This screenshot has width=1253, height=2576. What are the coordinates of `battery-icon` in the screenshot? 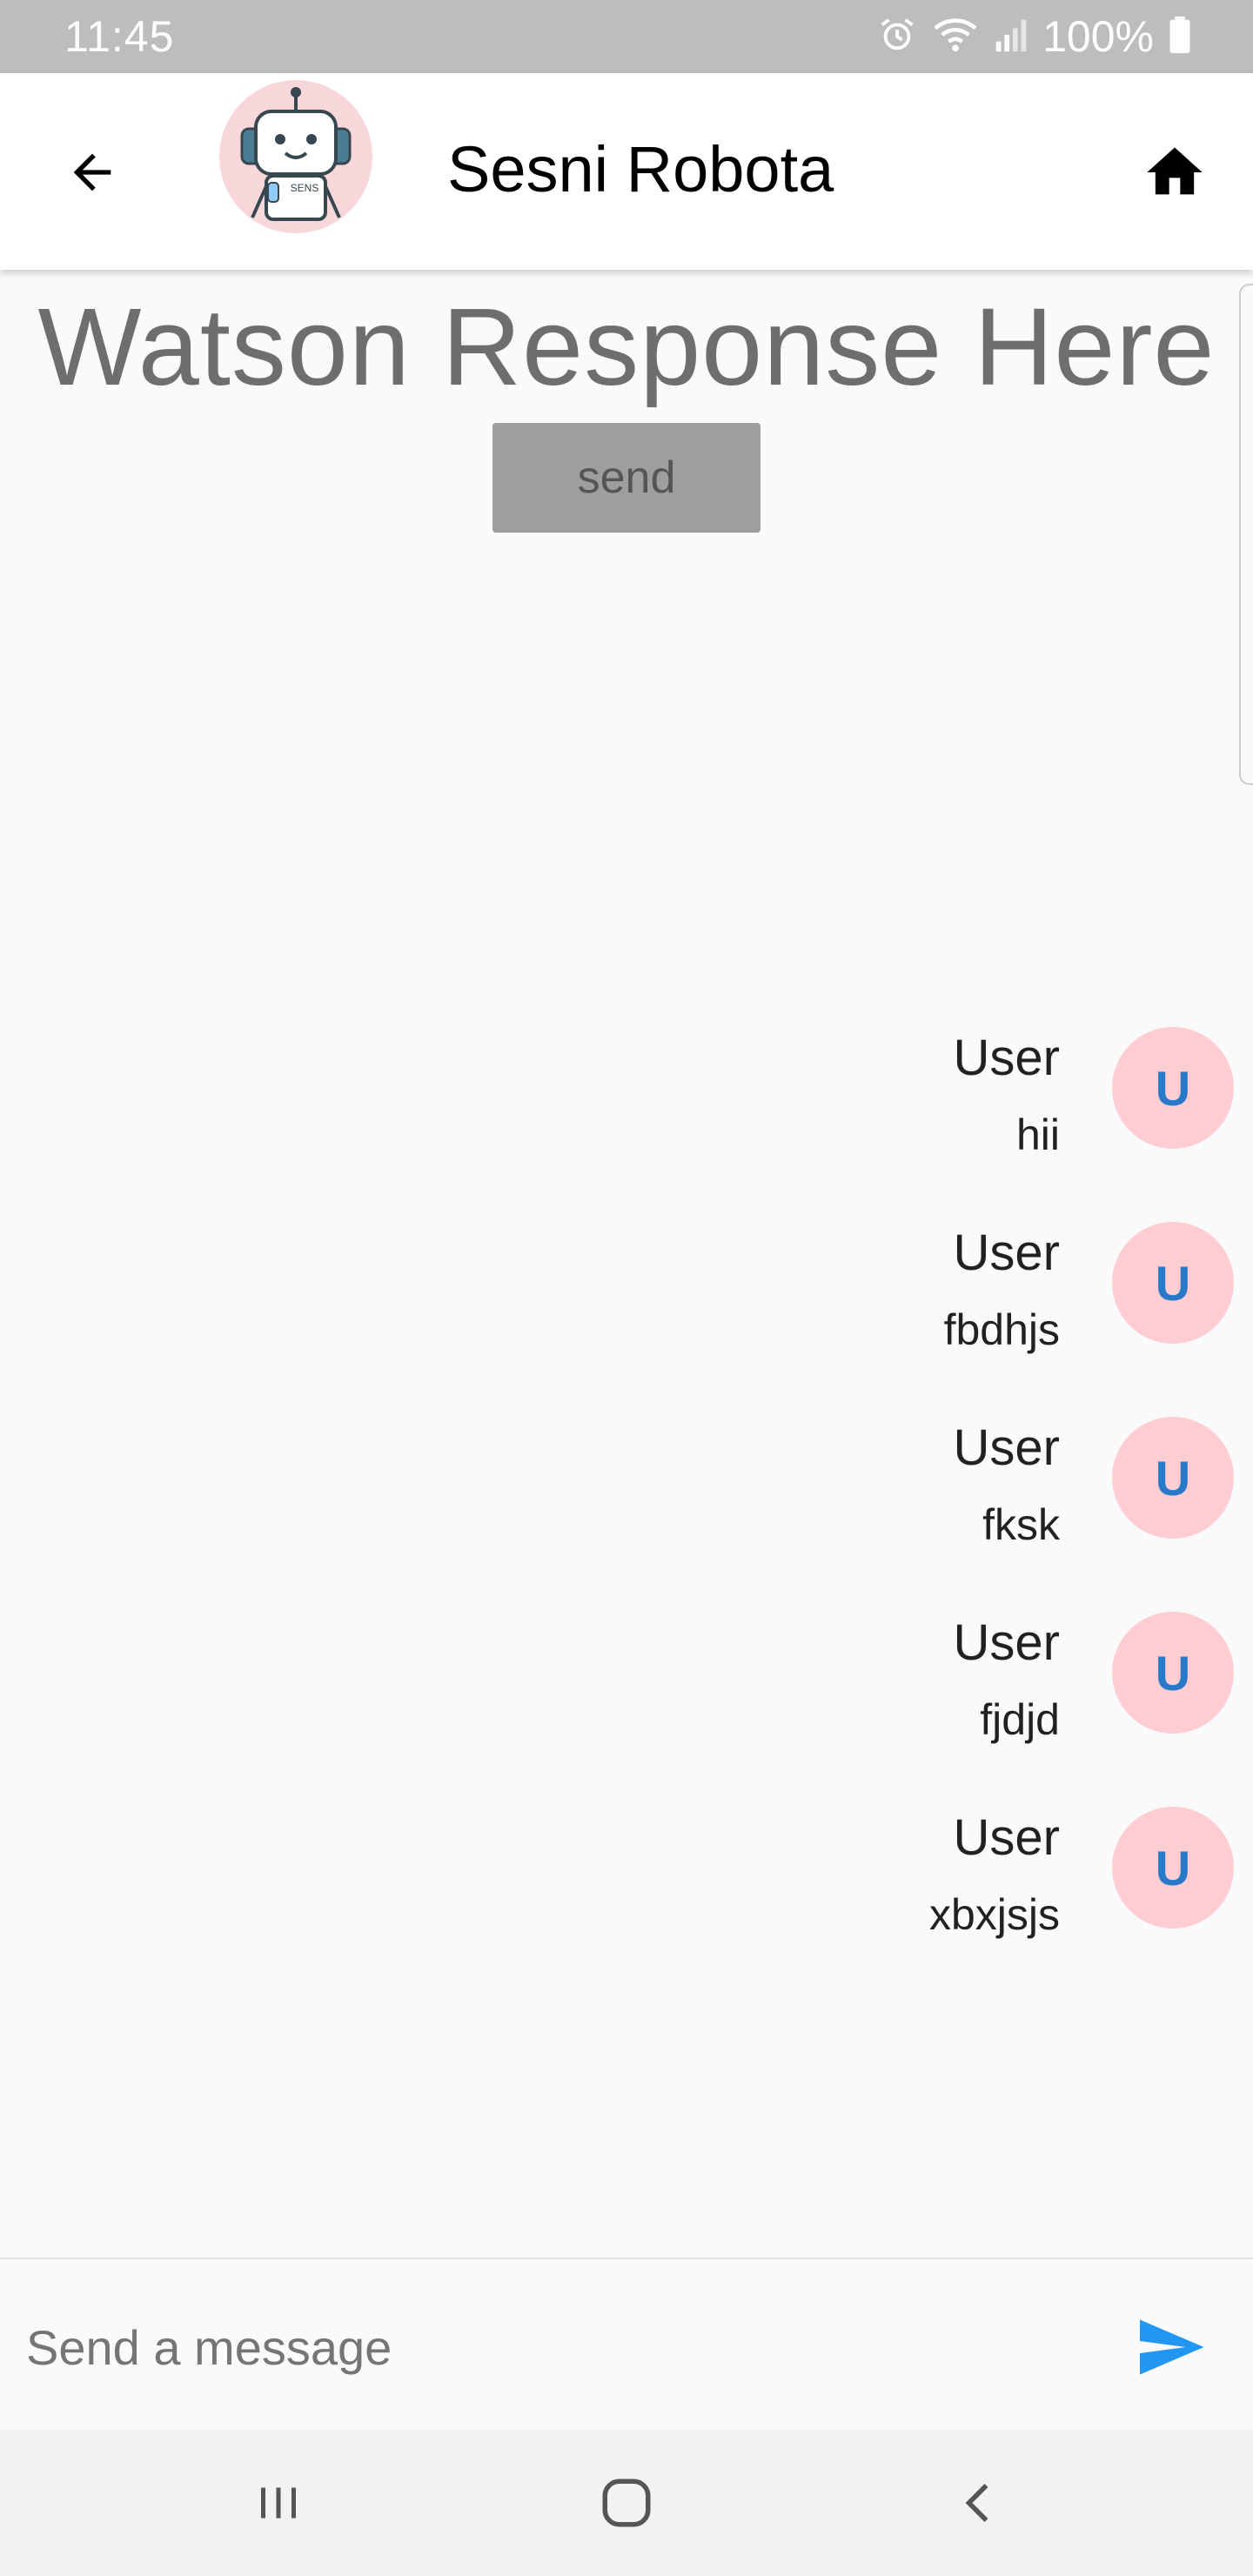 It's located at (1180, 37).